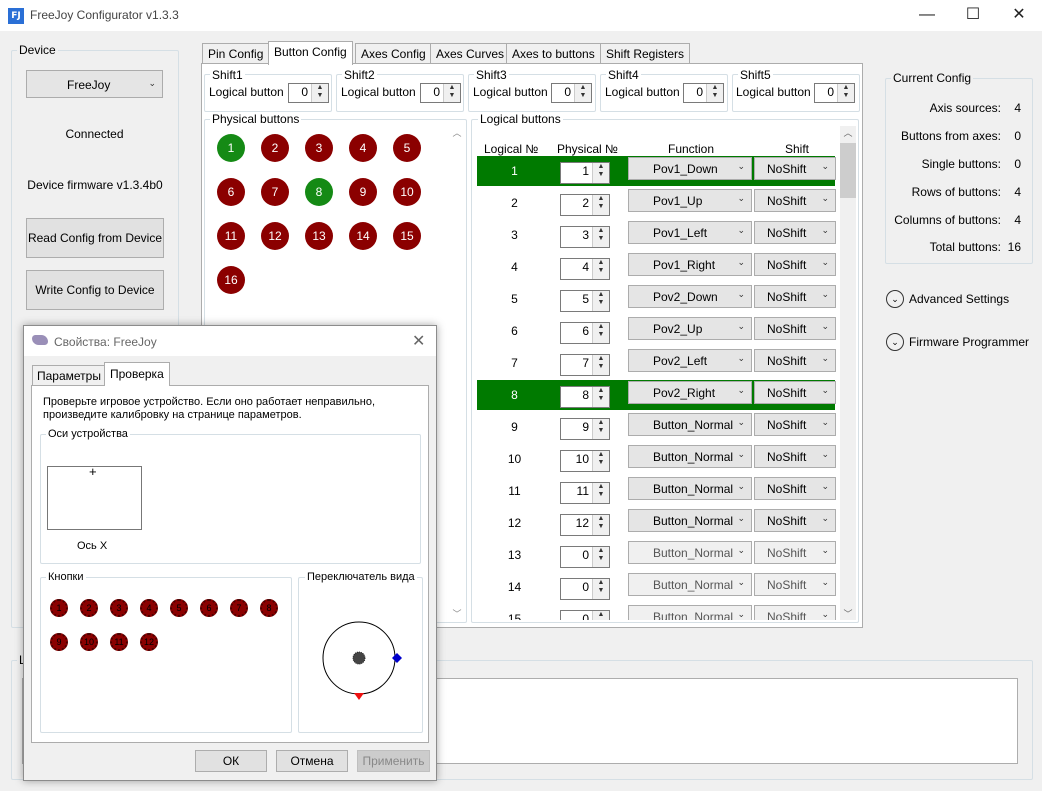  What do you see at coordinates (457, 373) in the screenshot?
I see `physical-scrollbar: ︿ ﹀` at bounding box center [457, 373].